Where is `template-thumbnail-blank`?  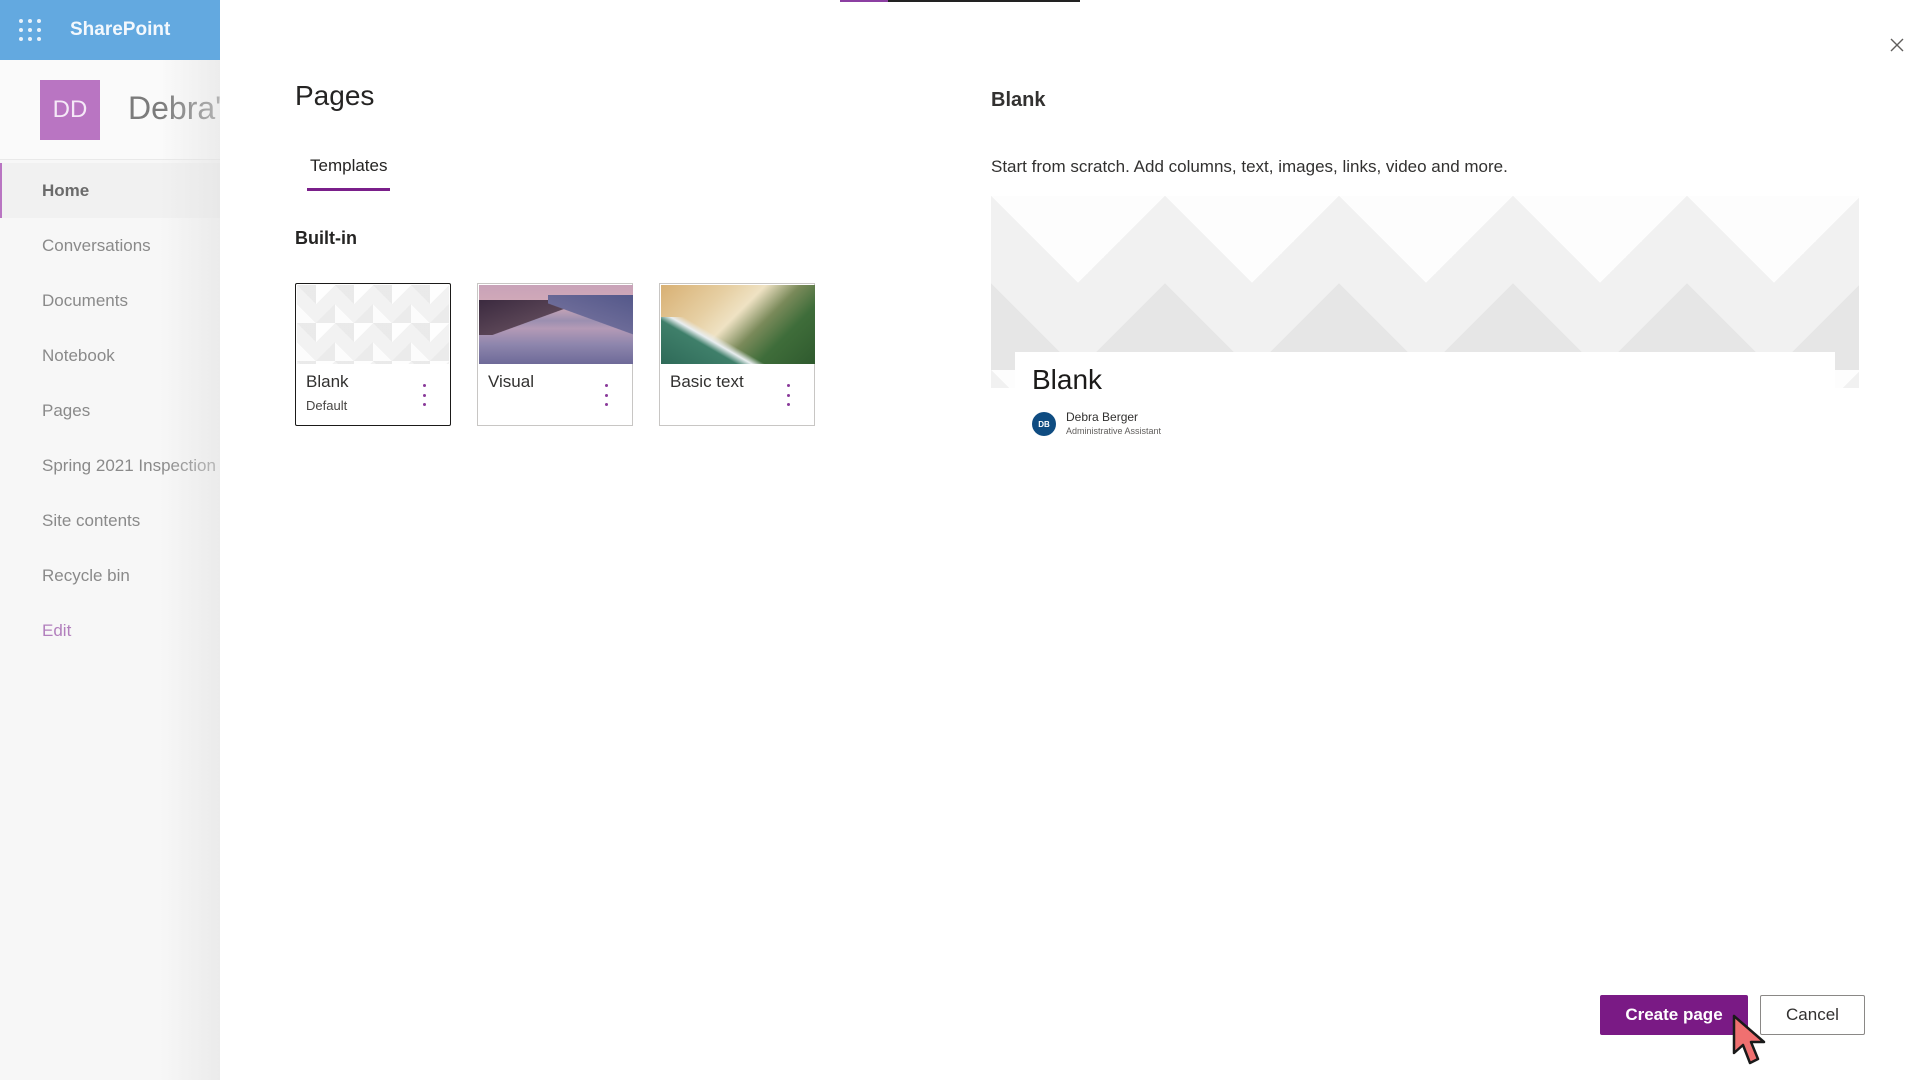
template-thumbnail-blank is located at coordinates (373, 324).